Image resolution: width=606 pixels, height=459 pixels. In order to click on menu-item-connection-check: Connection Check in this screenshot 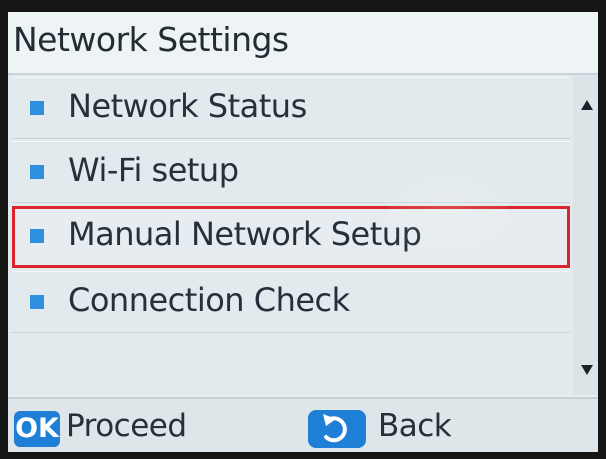, I will do `click(291, 302)`.